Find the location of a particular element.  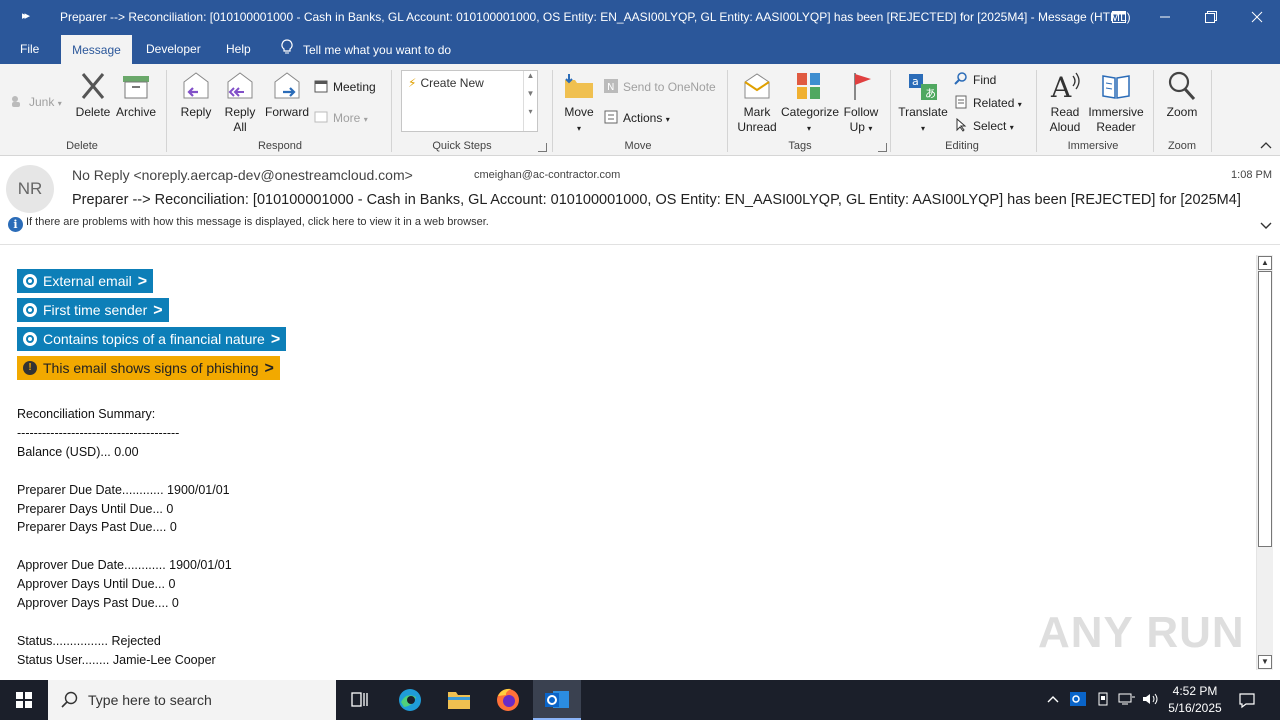

warning-icon: ! is located at coordinates (30, 368).